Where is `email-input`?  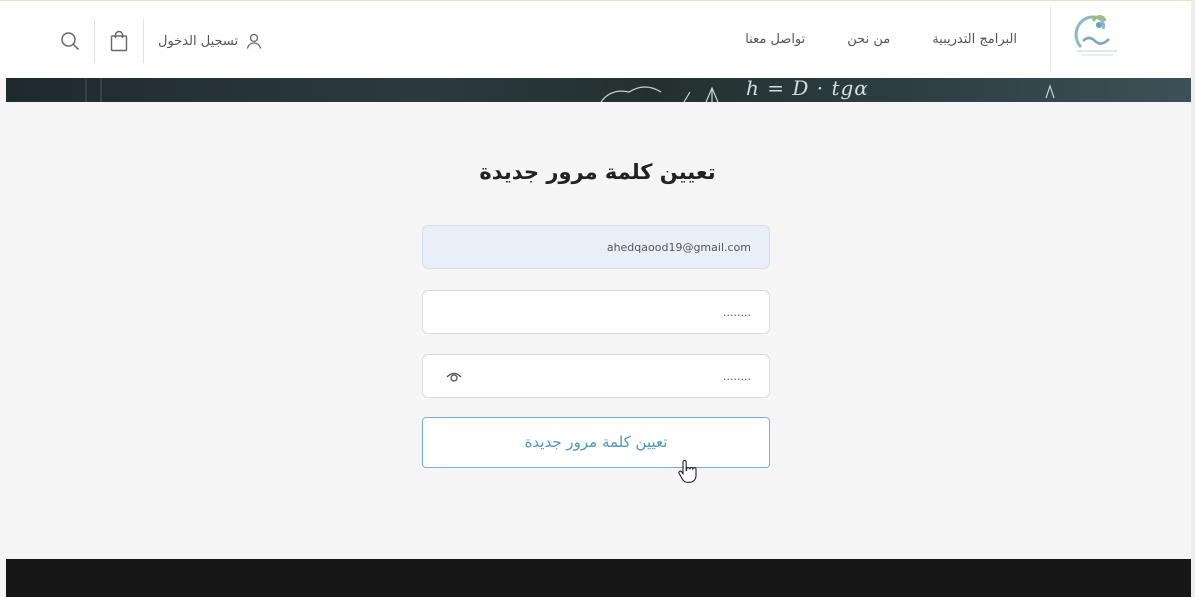
email-input is located at coordinates (596, 247).